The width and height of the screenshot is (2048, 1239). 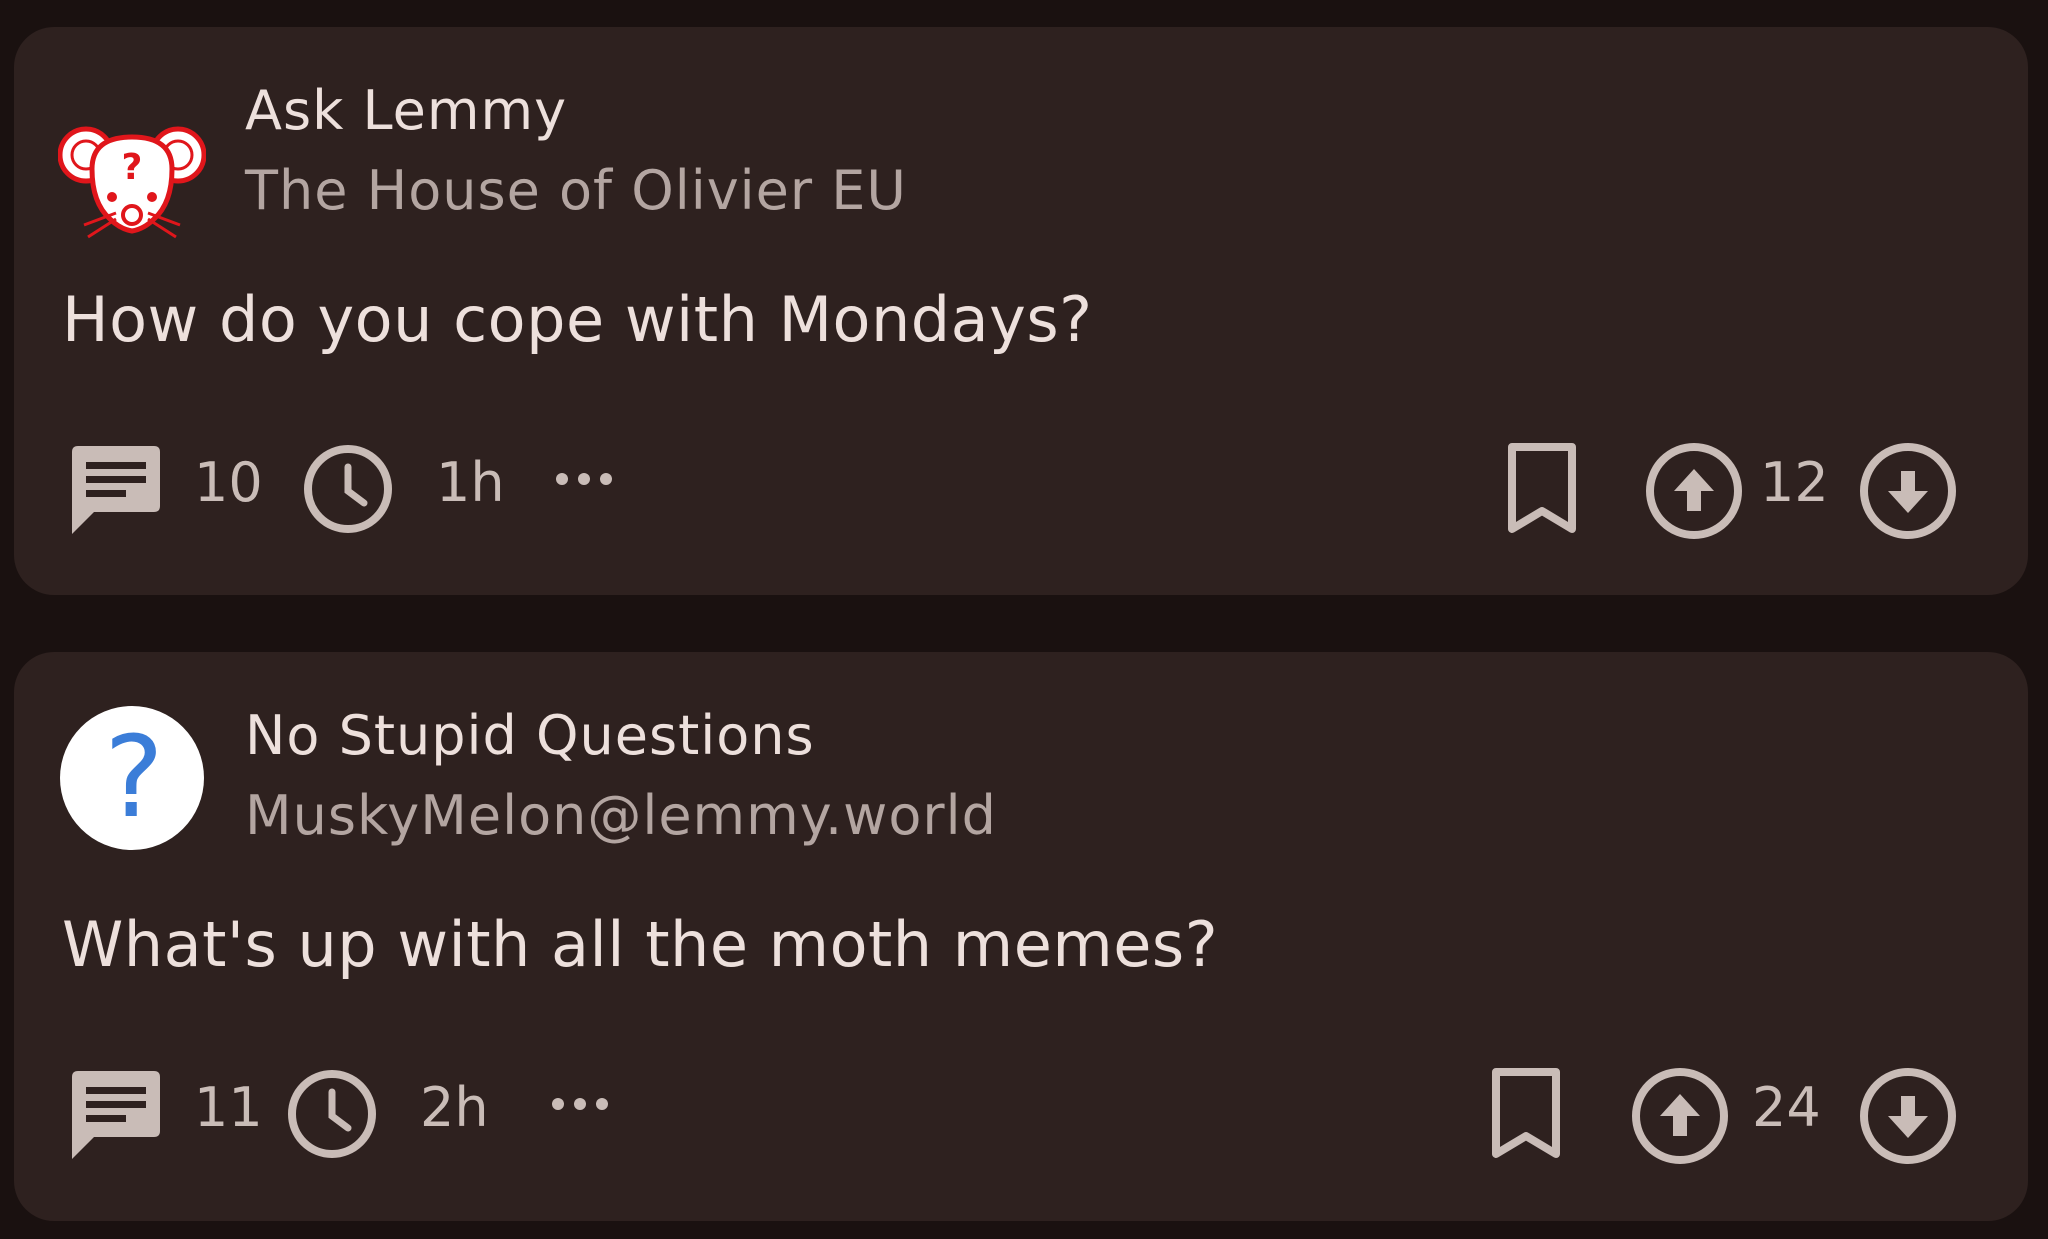 What do you see at coordinates (640, 944) in the screenshot?
I see `post-title: What's up with all the moth memes?` at bounding box center [640, 944].